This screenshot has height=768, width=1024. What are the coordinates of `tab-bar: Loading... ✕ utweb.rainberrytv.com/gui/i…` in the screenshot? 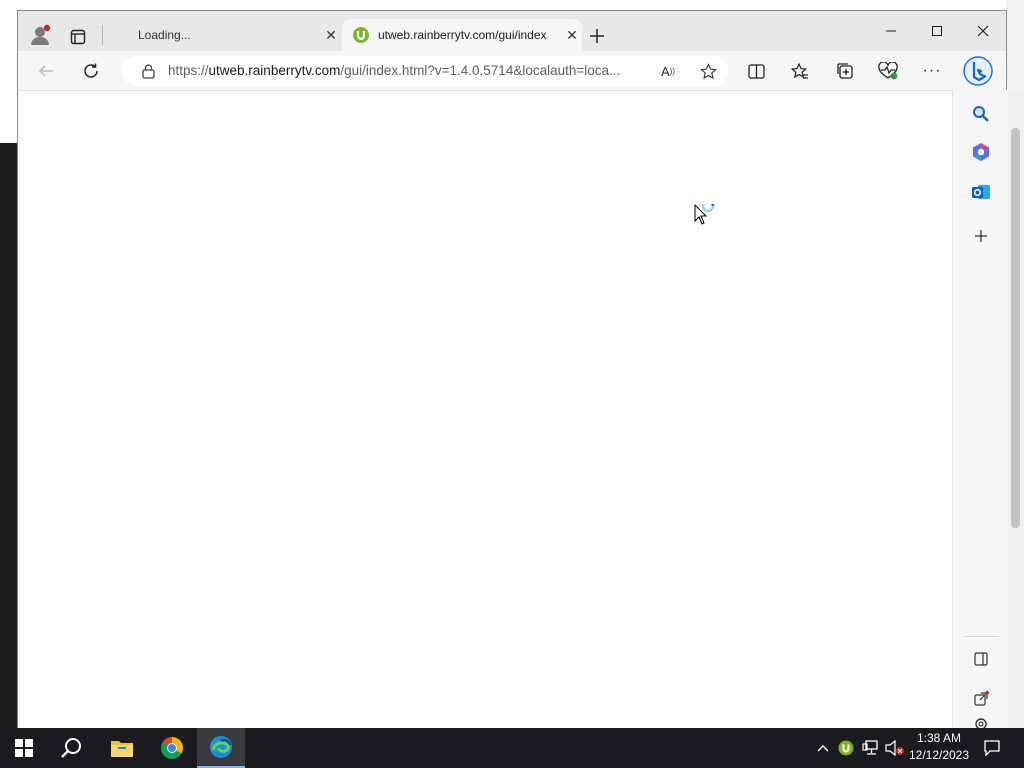 It's located at (512, 31).